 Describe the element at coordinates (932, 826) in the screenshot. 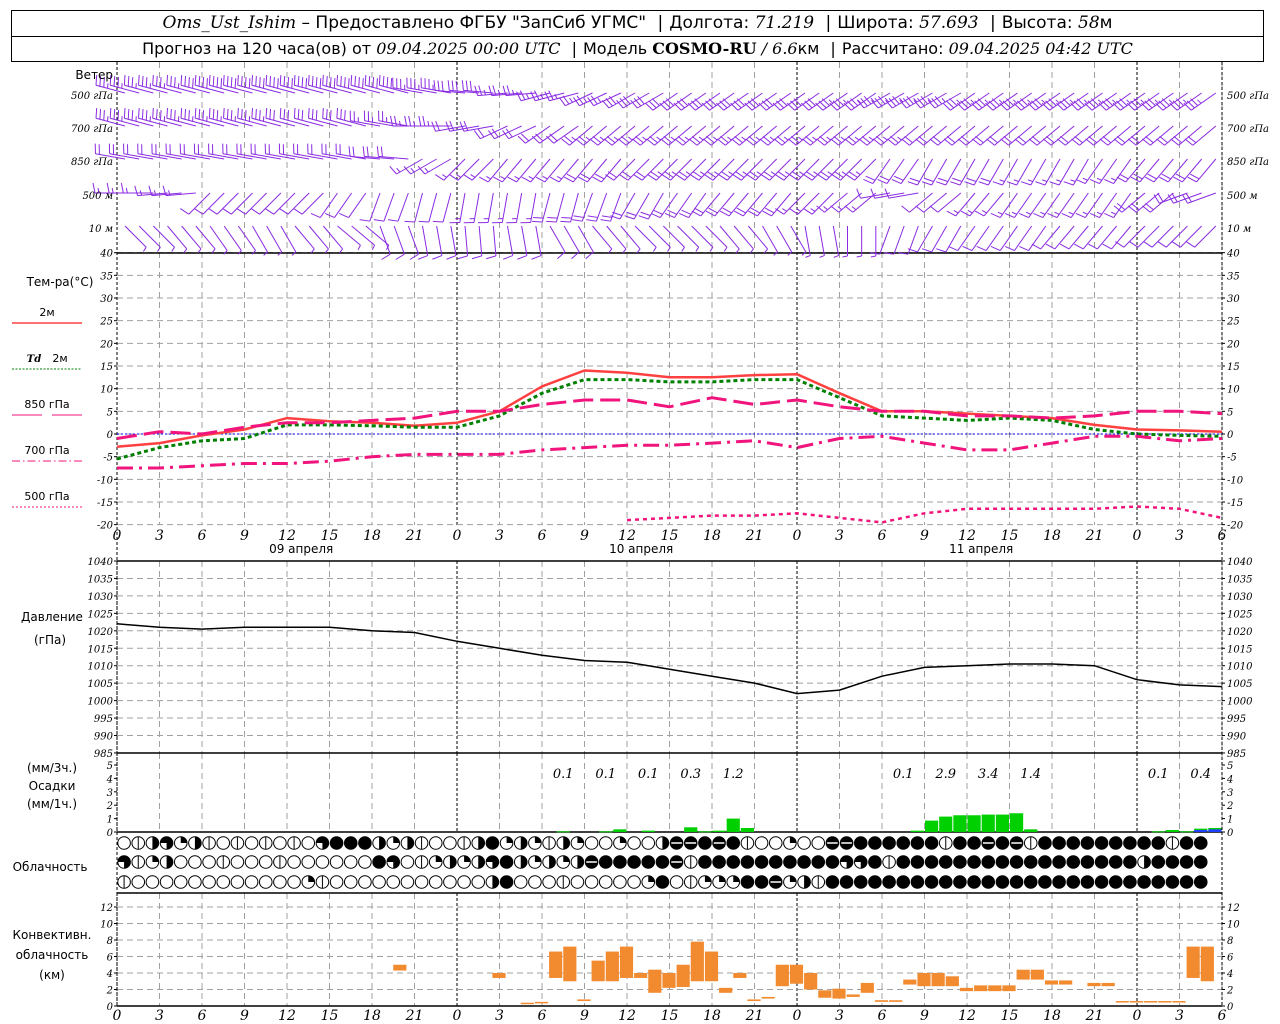

I see `precip-bar` at that location.